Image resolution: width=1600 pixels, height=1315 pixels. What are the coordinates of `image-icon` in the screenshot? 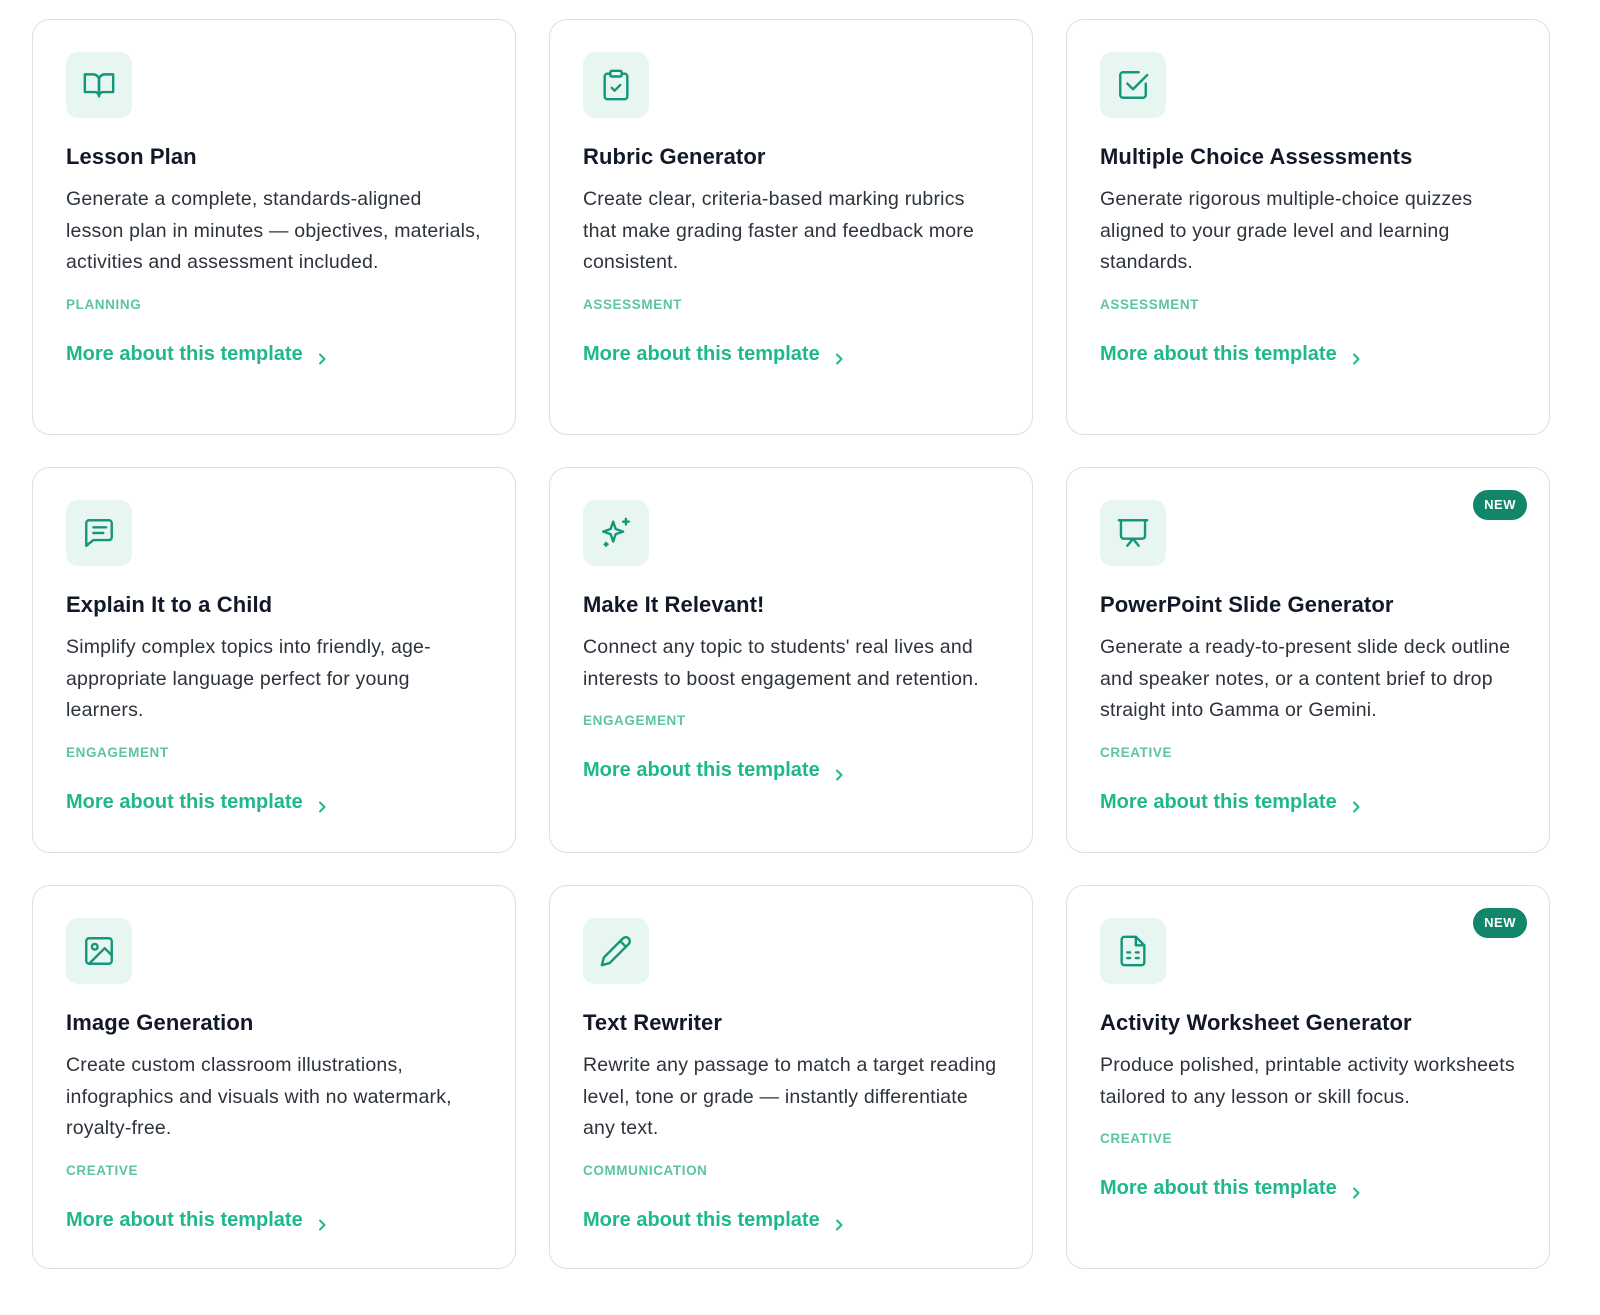 It's located at (99, 951).